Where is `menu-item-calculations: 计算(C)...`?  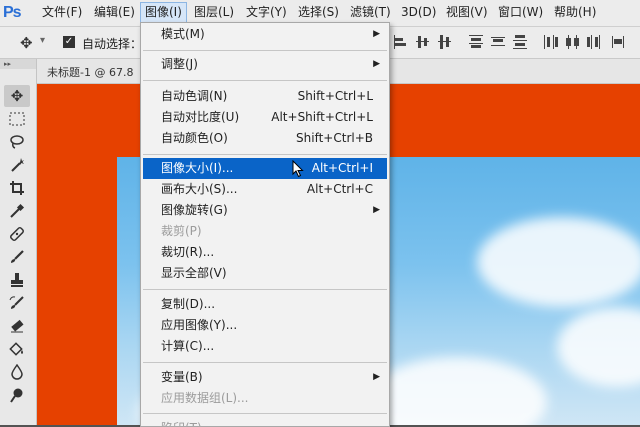 menu-item-calculations: 计算(C)... is located at coordinates (265, 346).